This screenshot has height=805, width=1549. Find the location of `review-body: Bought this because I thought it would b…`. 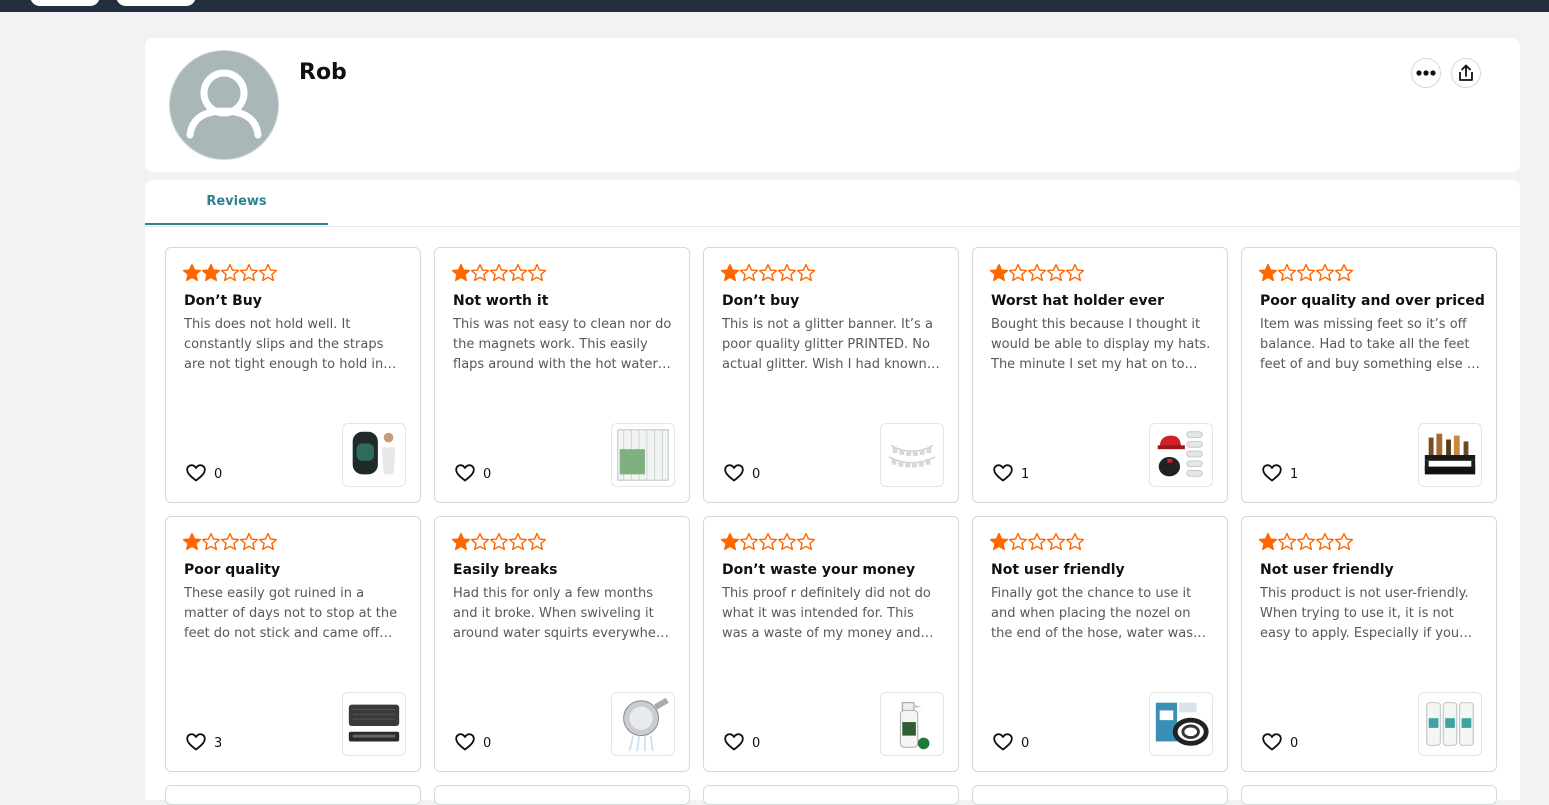

review-body: Bought this because I thought it would b… is located at coordinates (1101, 344).